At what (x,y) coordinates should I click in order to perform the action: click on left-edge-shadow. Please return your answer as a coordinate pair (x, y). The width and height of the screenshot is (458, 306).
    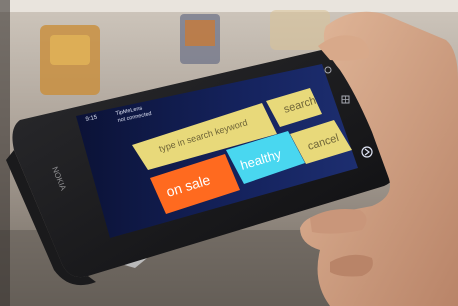
    Looking at the image, I should click on (5, 153).